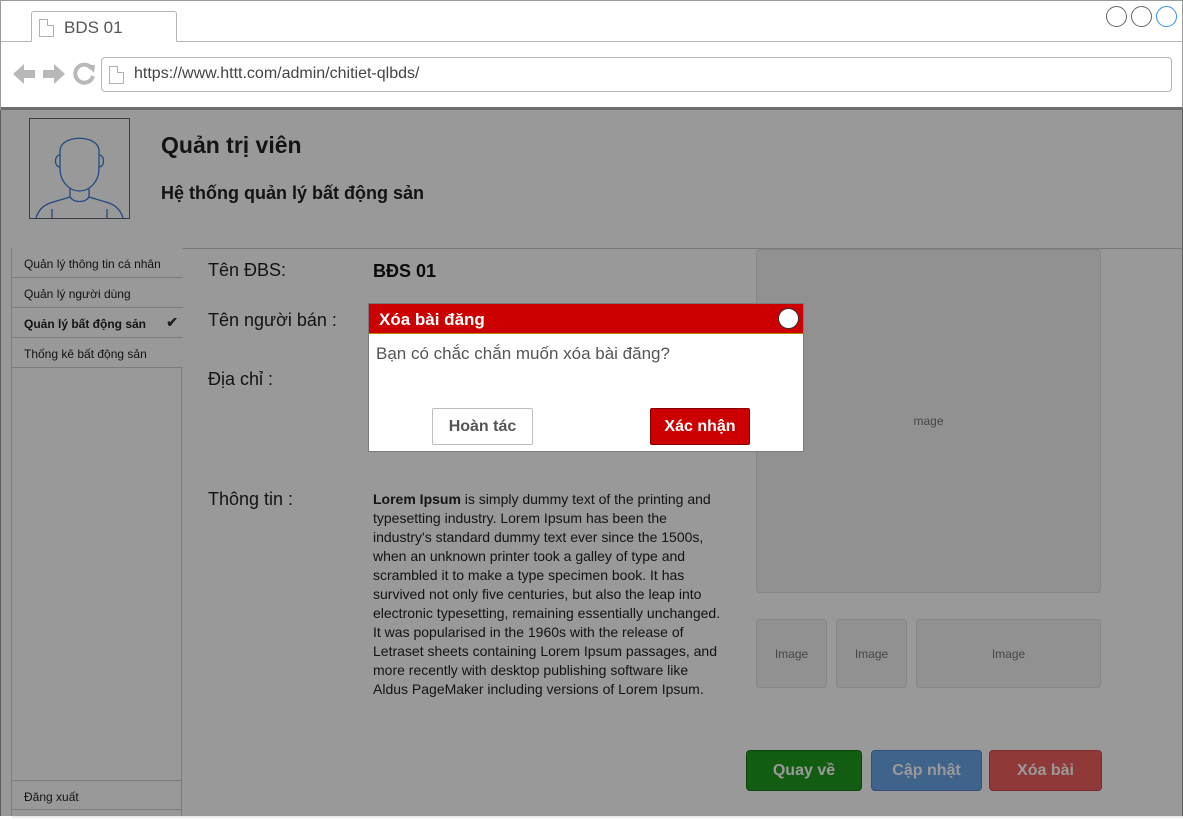 The height and width of the screenshot is (821, 1183). Describe the element at coordinates (54, 76) in the screenshot. I see `forward-arrow-icon` at that location.